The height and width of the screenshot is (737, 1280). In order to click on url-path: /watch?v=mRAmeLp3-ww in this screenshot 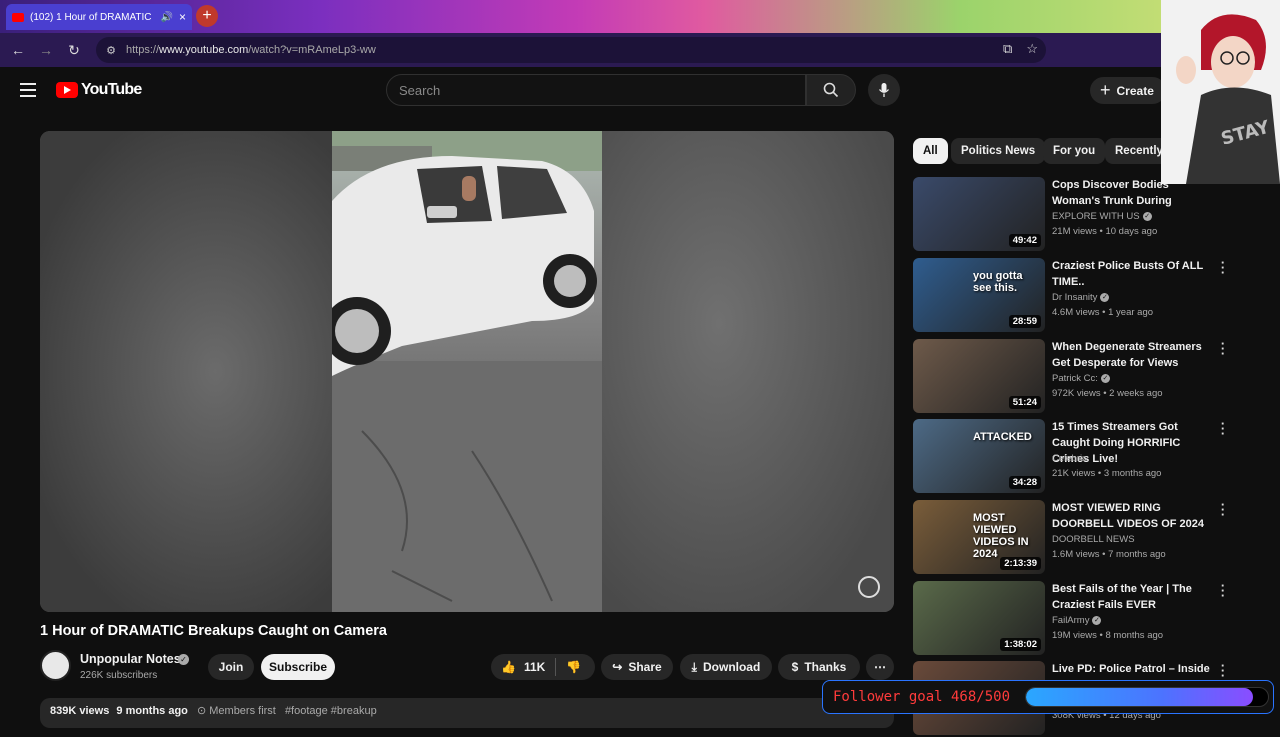, I will do `click(312, 50)`.